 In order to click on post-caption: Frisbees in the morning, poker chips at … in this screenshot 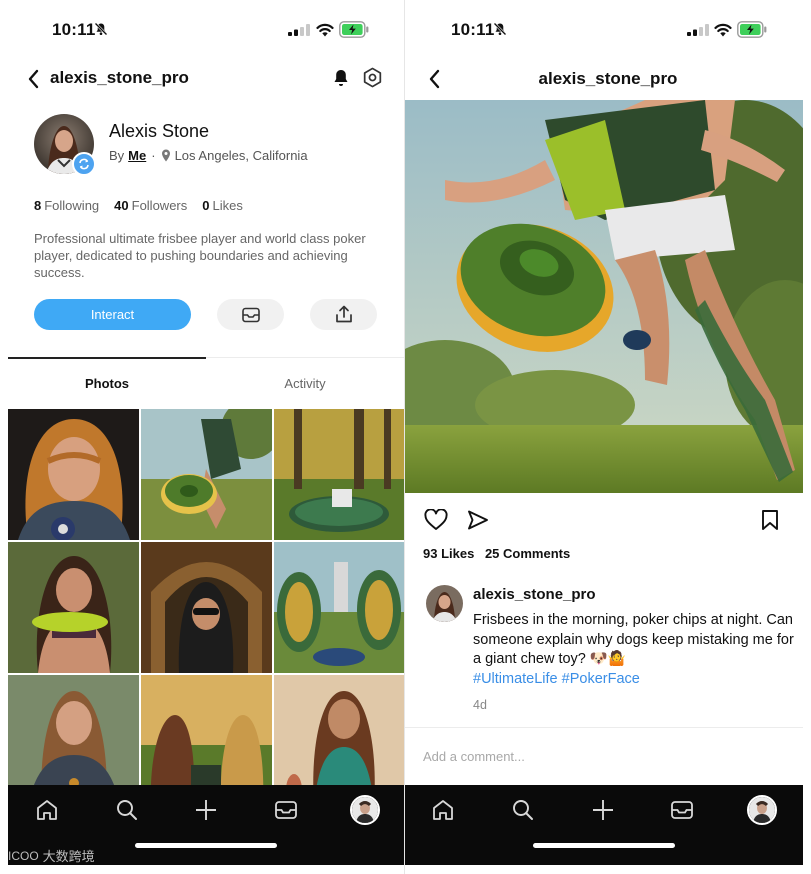, I will do `click(635, 650)`.